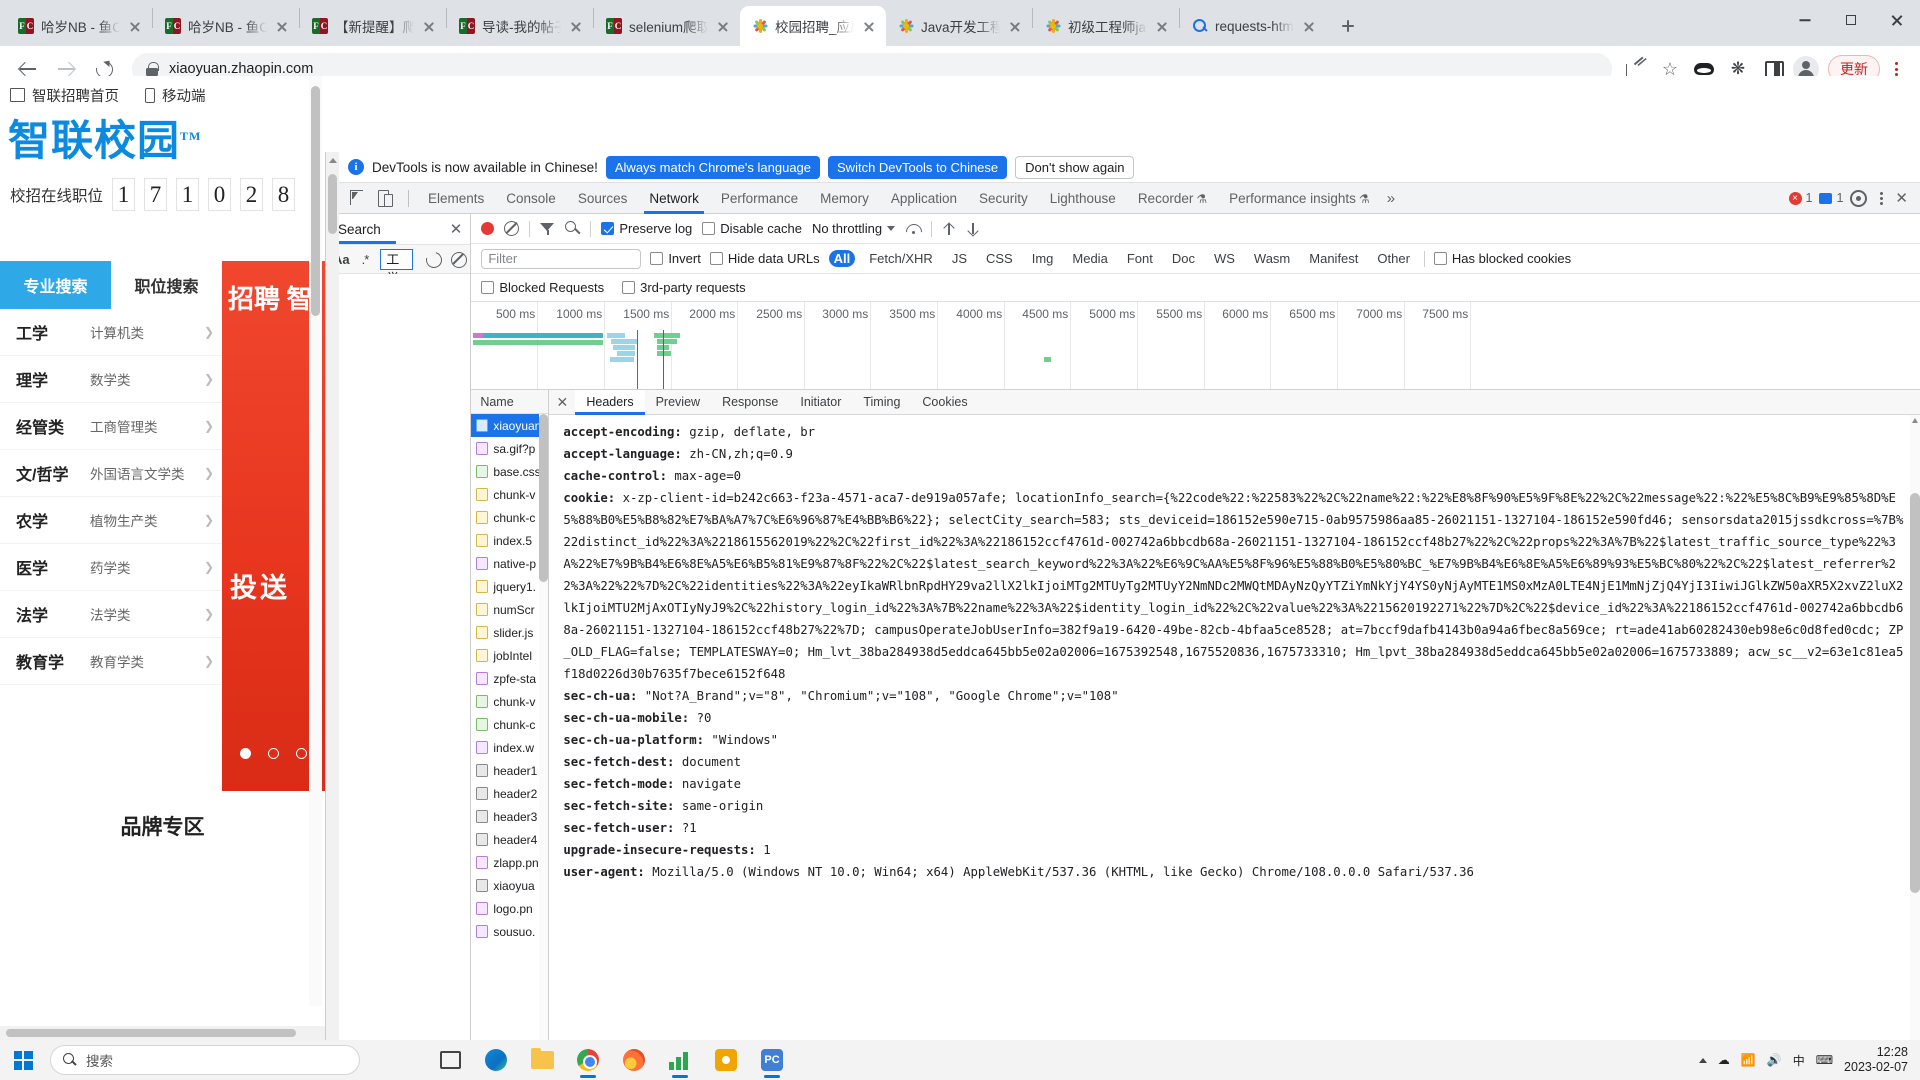 The width and height of the screenshot is (1920, 1080). I want to click on table-row: zlapp.pn, so click(509, 862).